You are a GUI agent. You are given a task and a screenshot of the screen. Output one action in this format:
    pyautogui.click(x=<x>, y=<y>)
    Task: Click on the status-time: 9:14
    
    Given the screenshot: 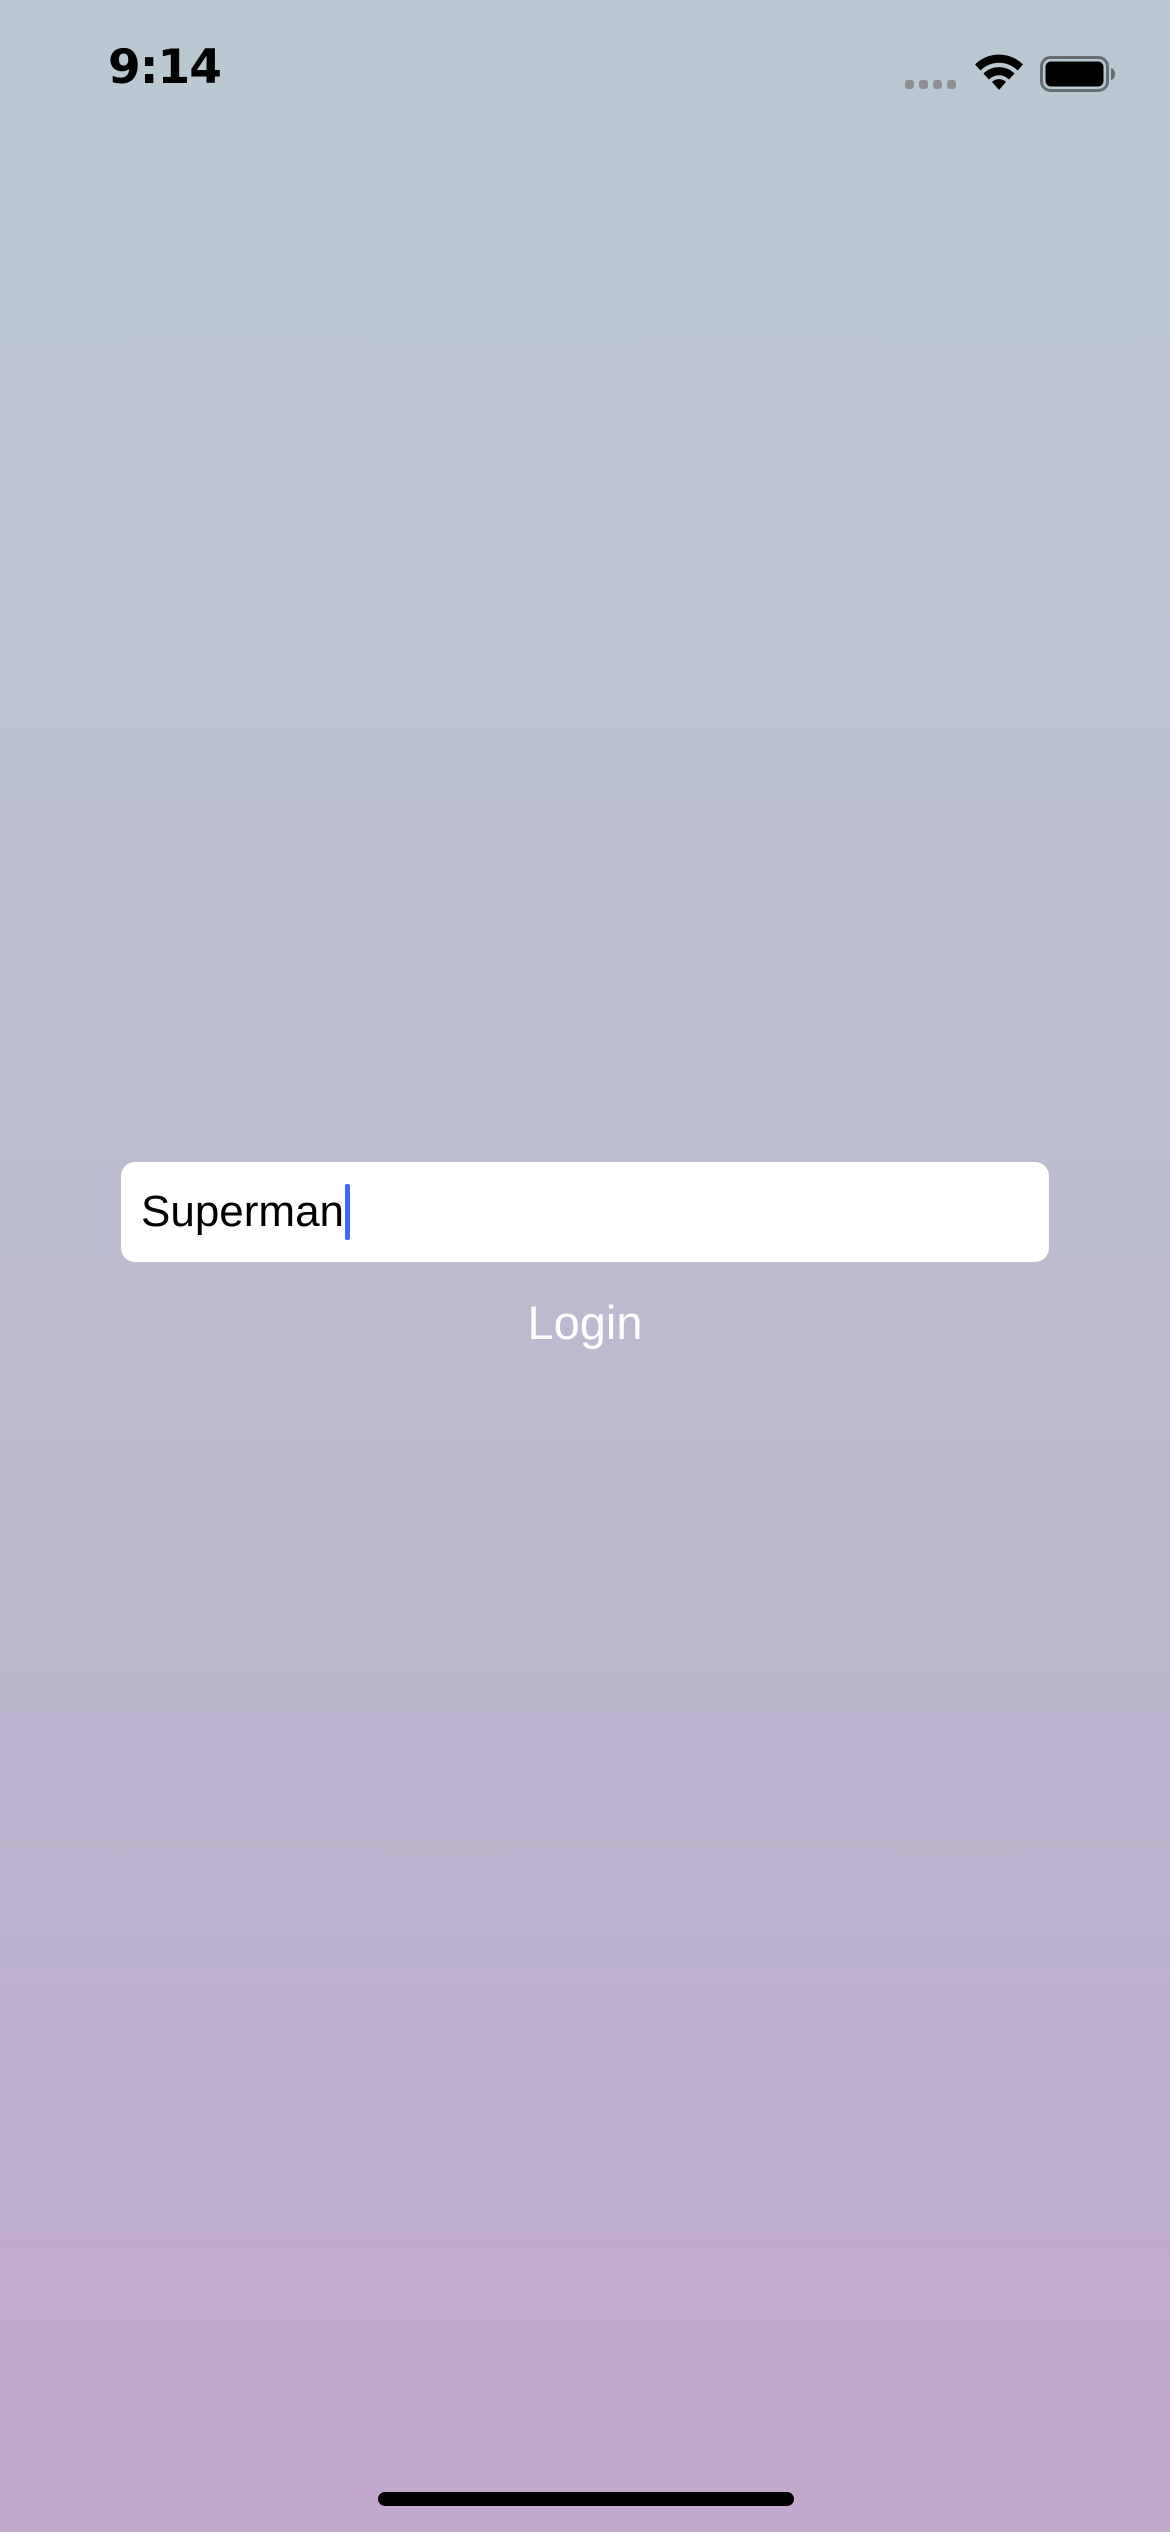 What is the action you would take?
    pyautogui.click(x=165, y=67)
    